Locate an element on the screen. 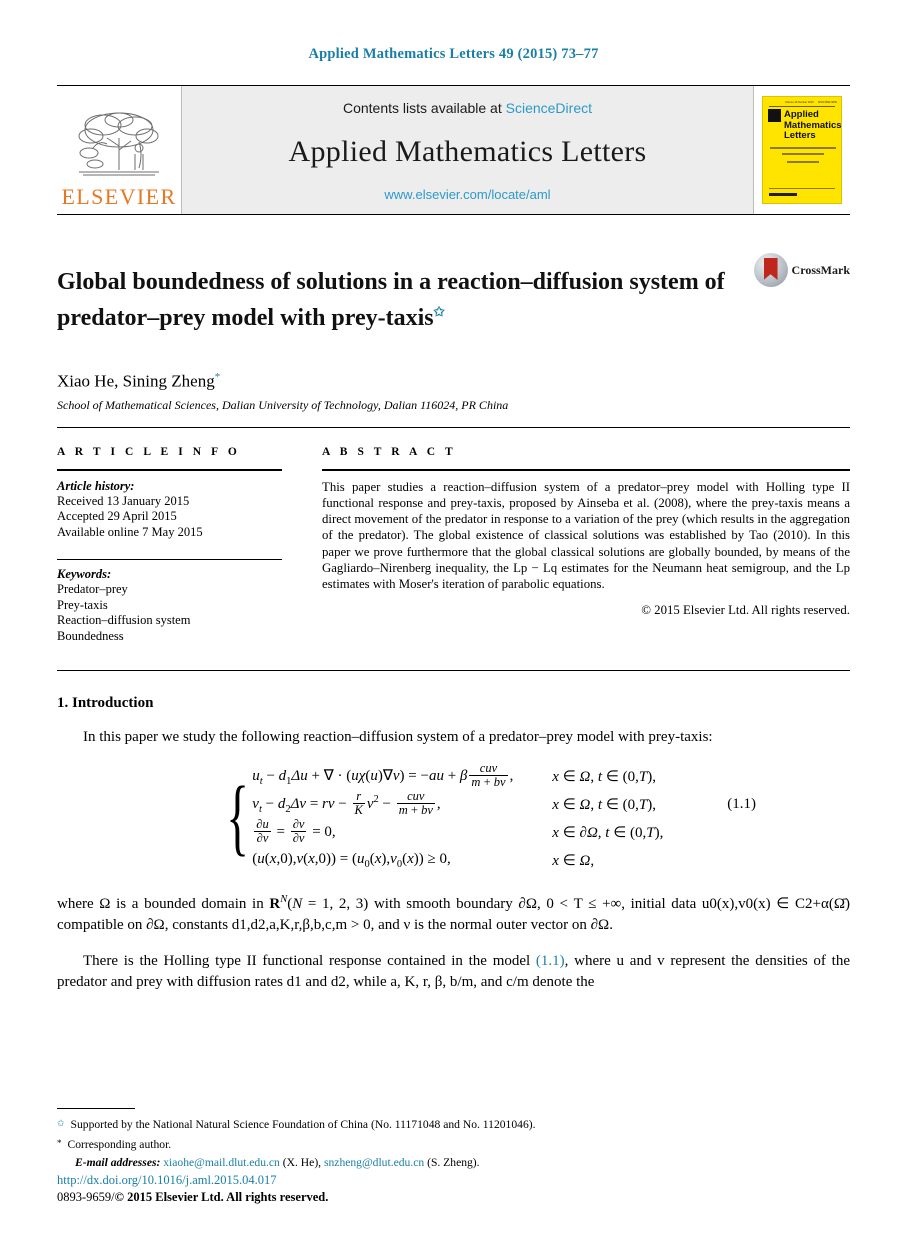 The width and height of the screenshot is (907, 1238). email-link-2: snzheng@dlut.edu.cn is located at coordinates (374, 1162).